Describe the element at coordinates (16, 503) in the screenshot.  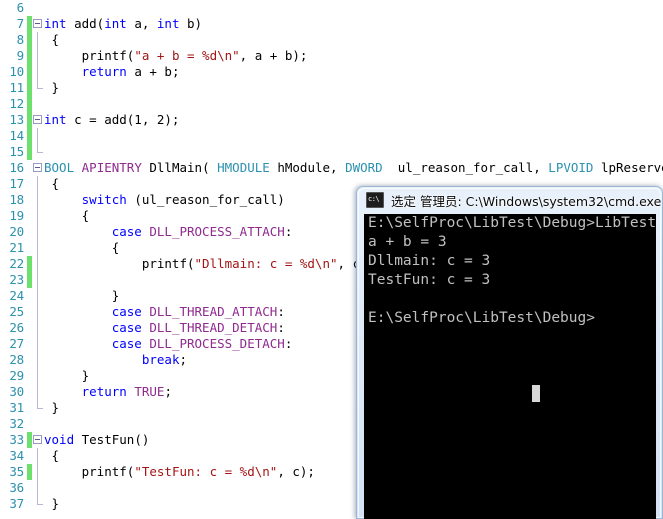
I see `line-number: 37` at that location.